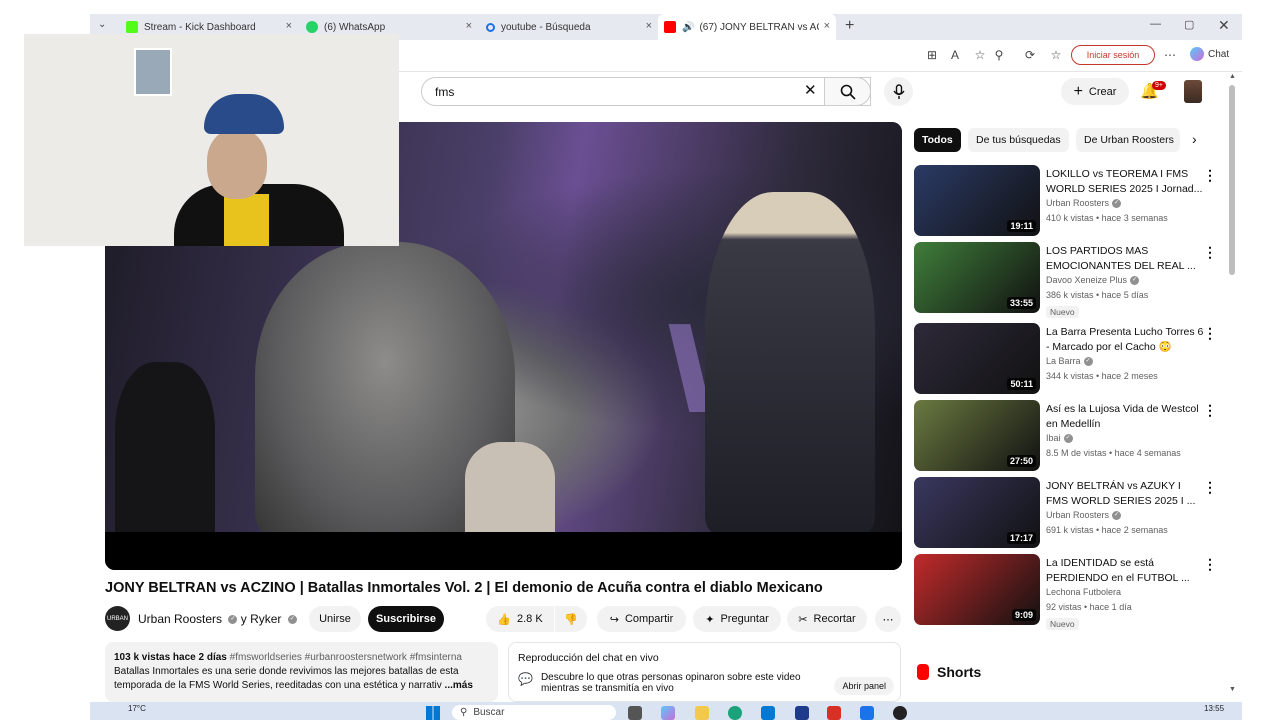  I want to click on video-thumbnail: 19:11, so click(977, 200).